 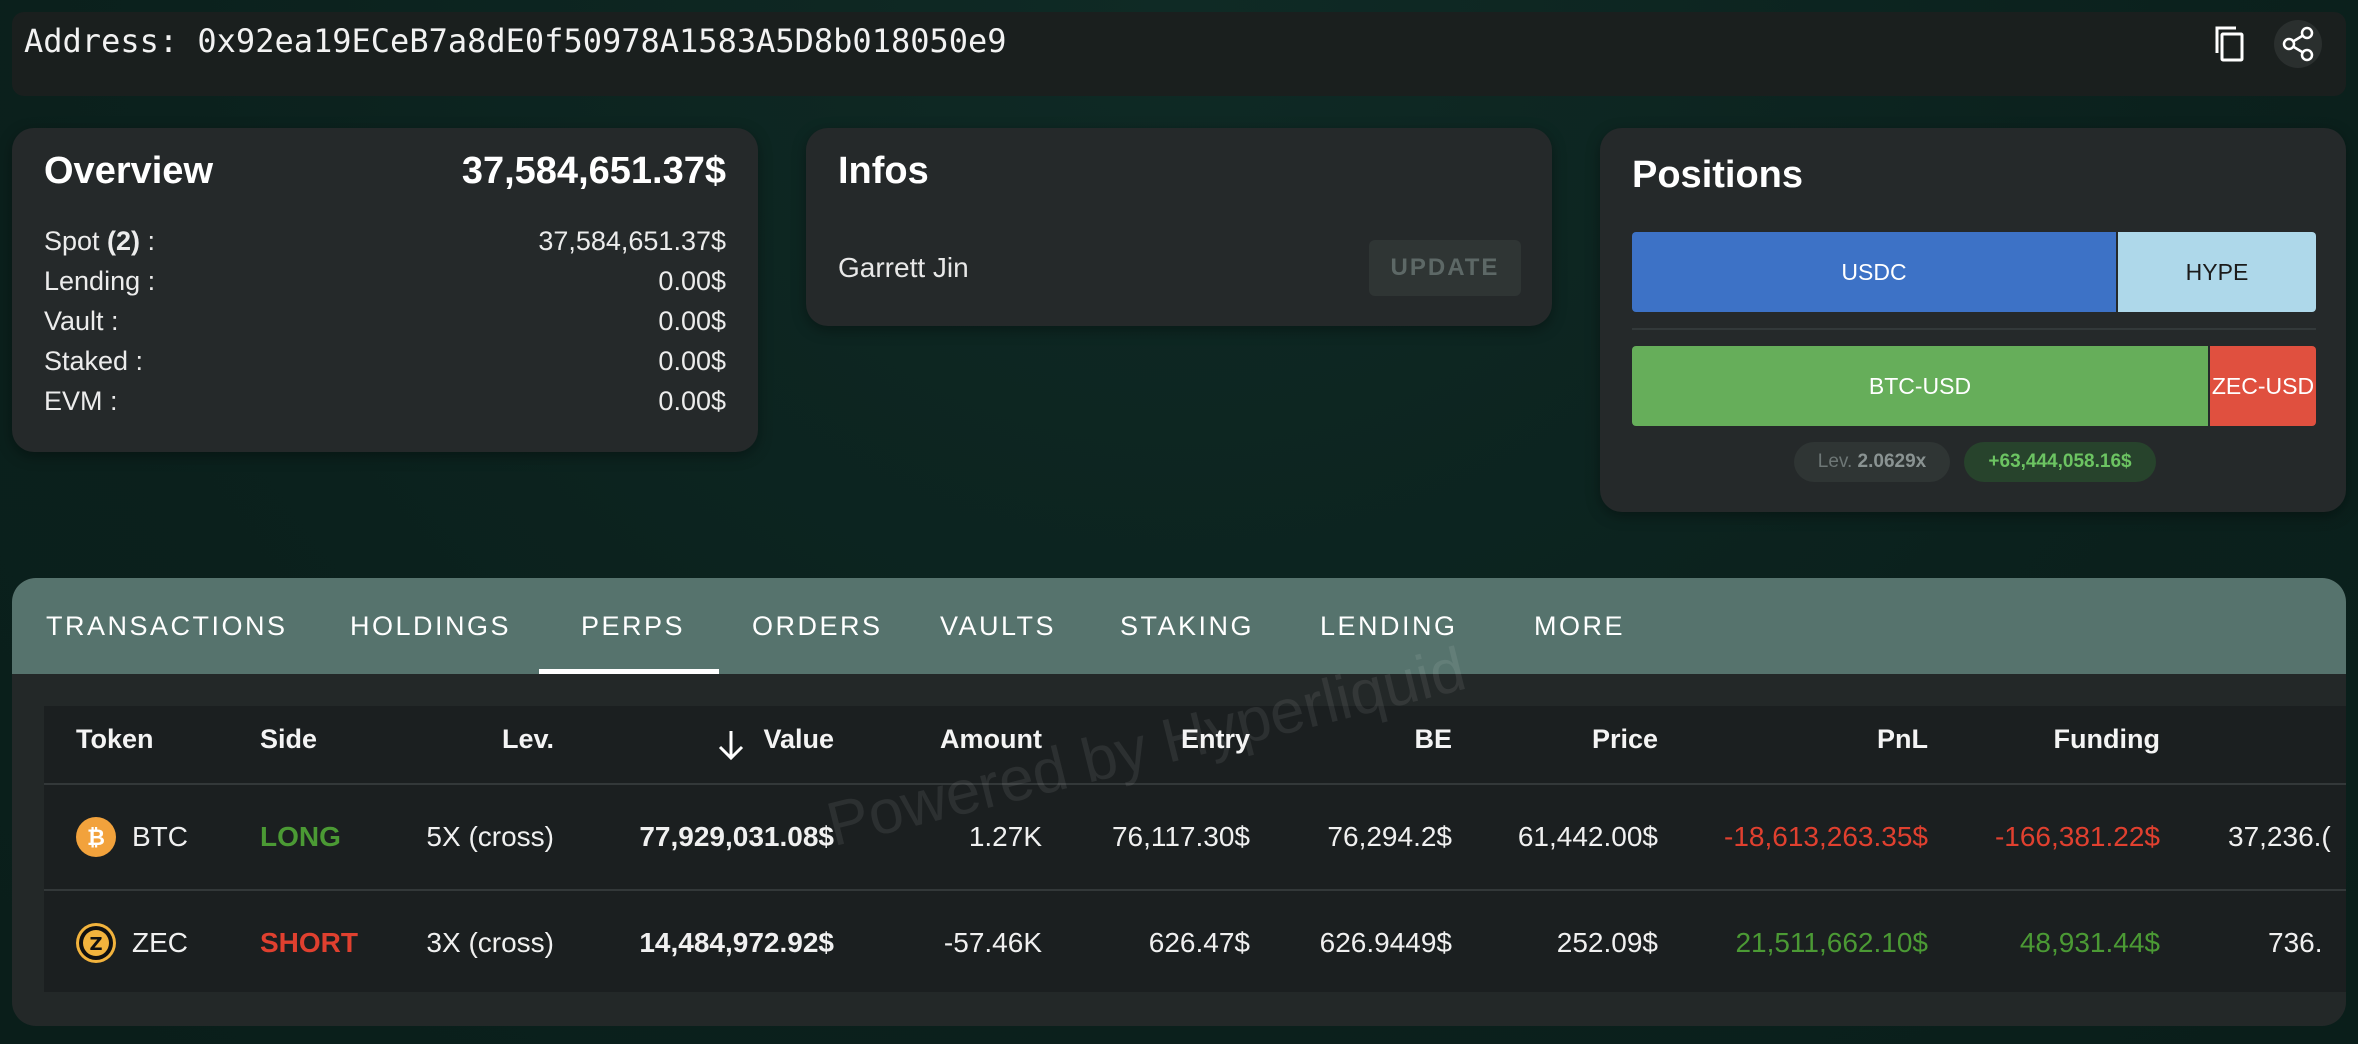 What do you see at coordinates (1445, 268) in the screenshot?
I see `update-button: UPDATE` at bounding box center [1445, 268].